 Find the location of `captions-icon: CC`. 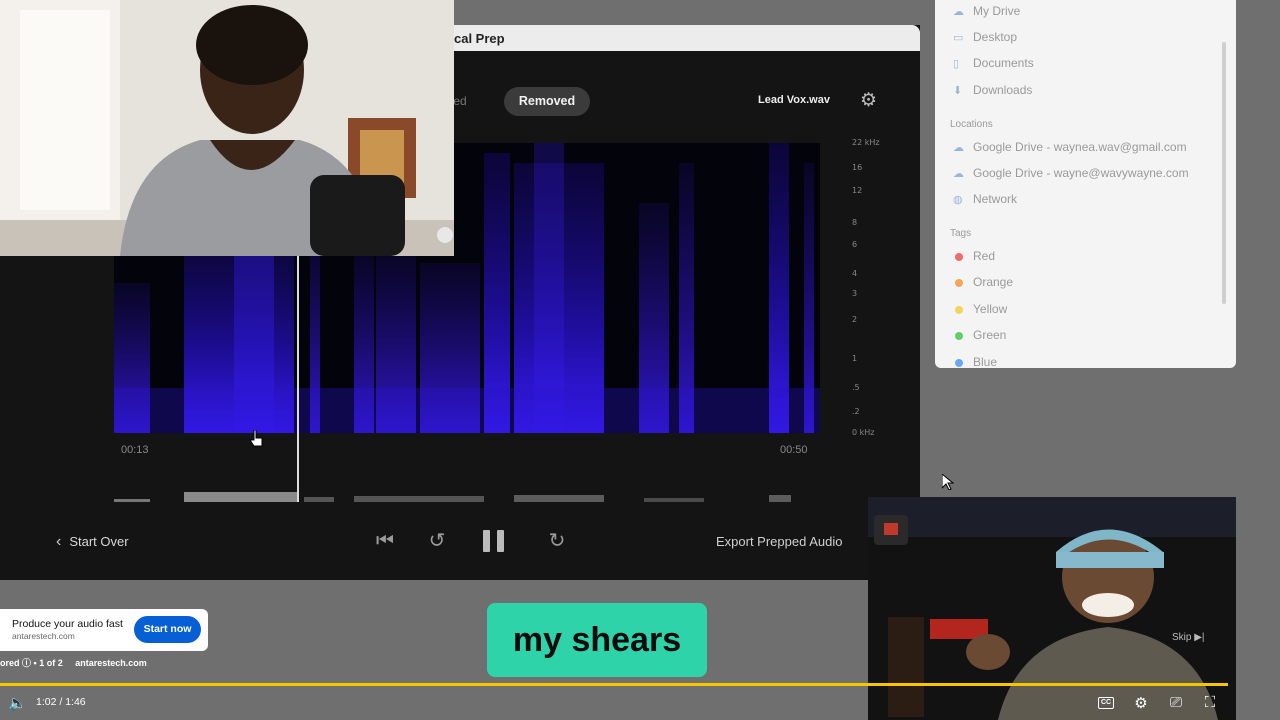

captions-icon: CC is located at coordinates (1106, 703).